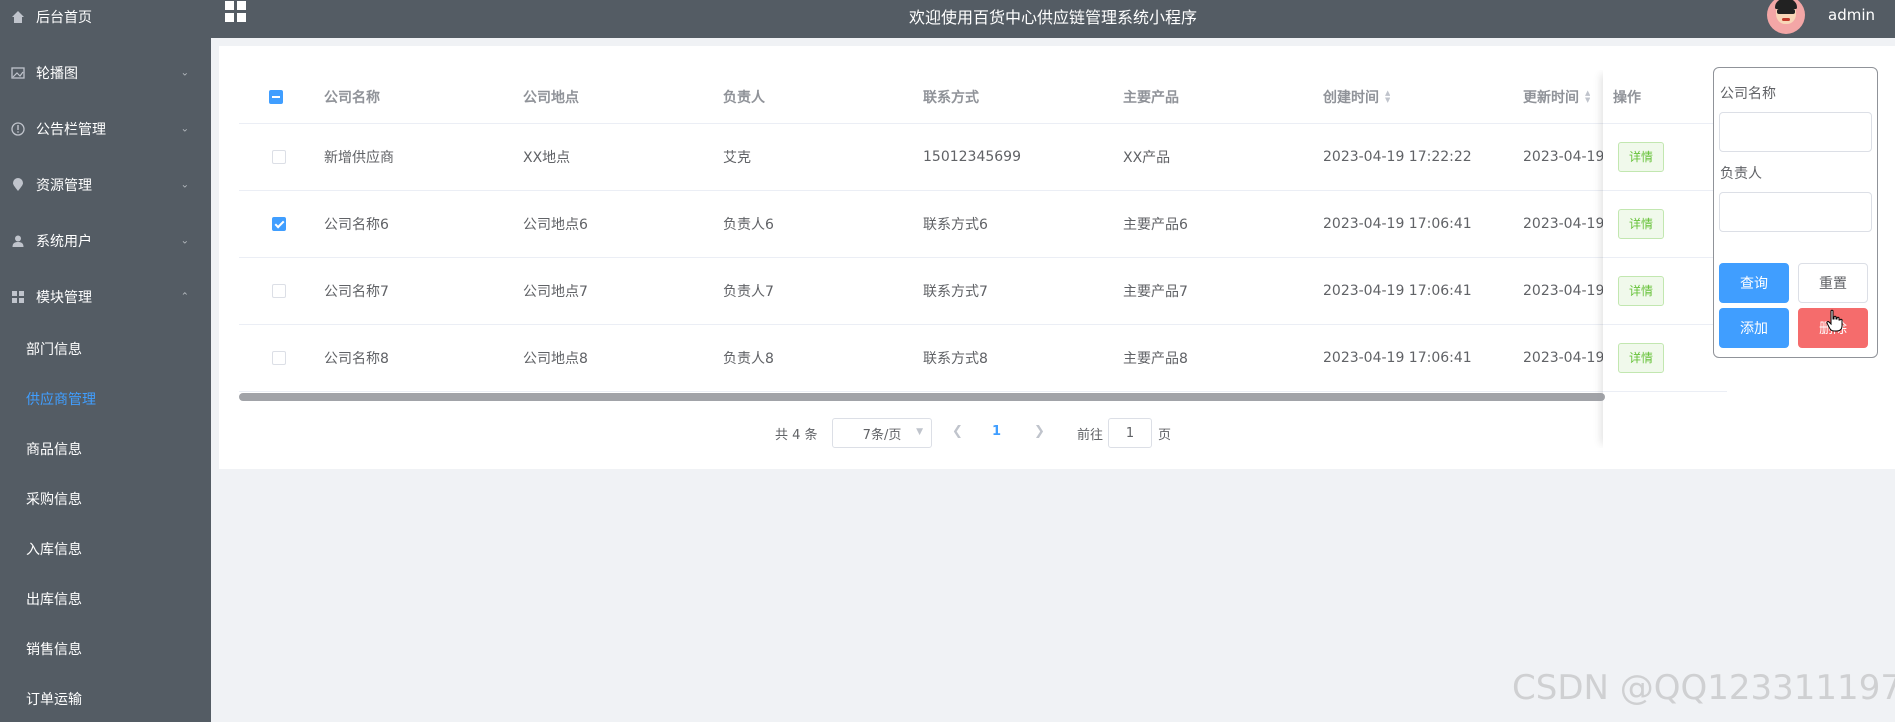 The width and height of the screenshot is (1895, 722). Describe the element at coordinates (105, 399) in the screenshot. I see `sidebar-subitem-suppliers: 供应商管理` at that location.